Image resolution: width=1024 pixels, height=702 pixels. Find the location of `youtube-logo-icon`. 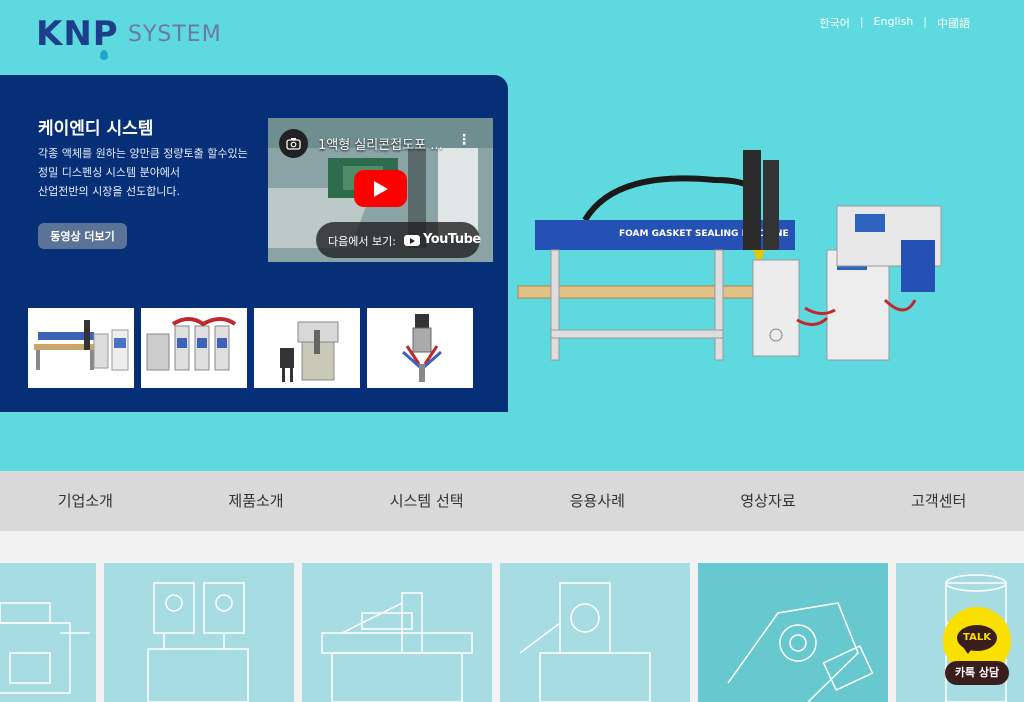

youtube-logo-icon is located at coordinates (412, 240).